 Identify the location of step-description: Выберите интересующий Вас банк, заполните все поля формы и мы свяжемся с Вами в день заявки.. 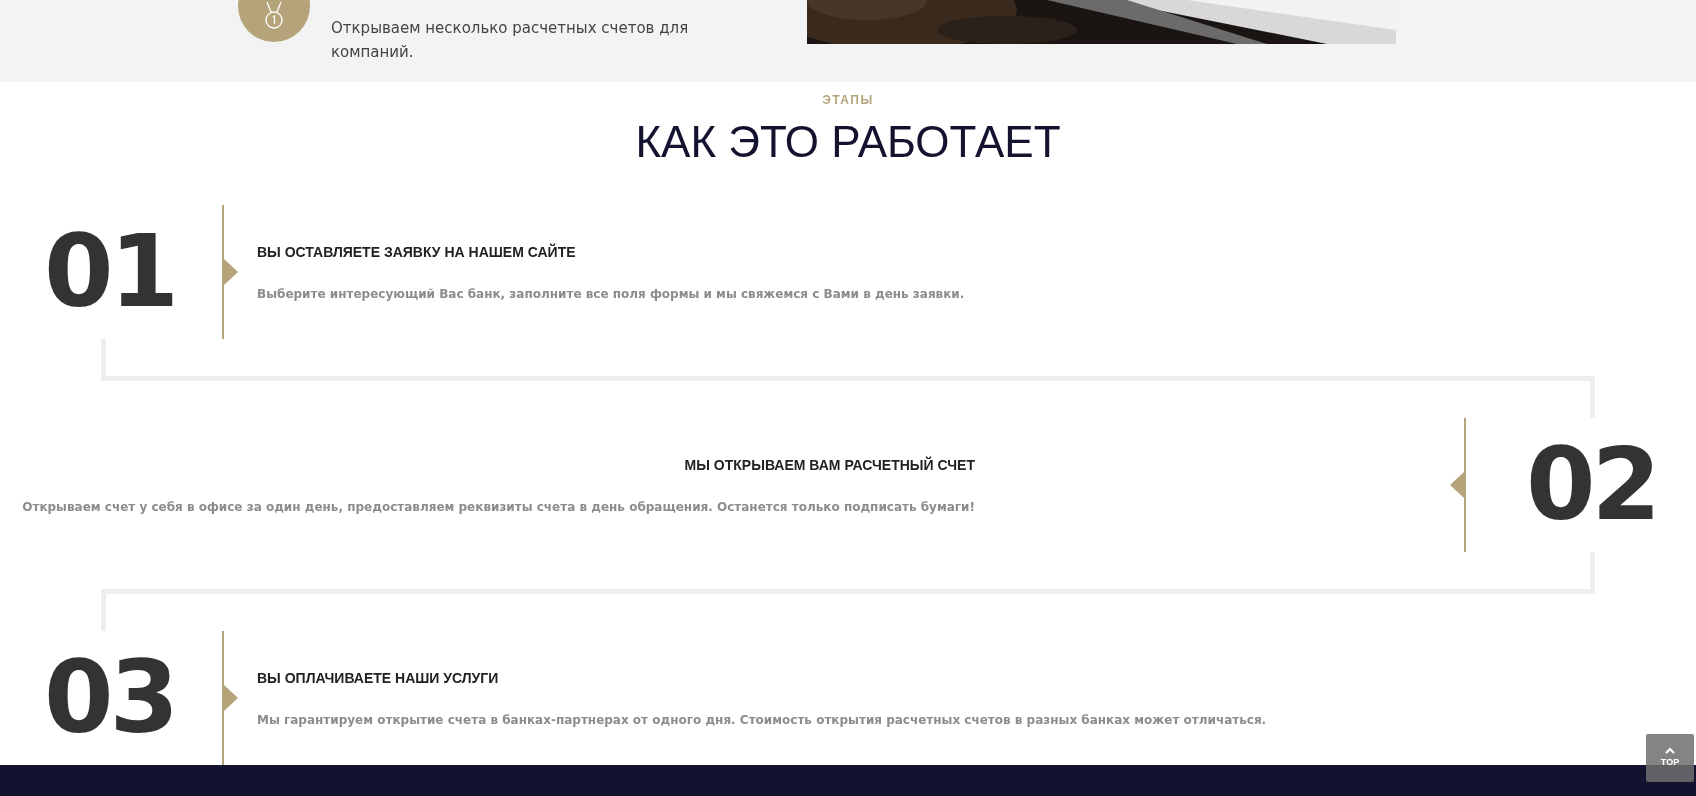
(611, 294).